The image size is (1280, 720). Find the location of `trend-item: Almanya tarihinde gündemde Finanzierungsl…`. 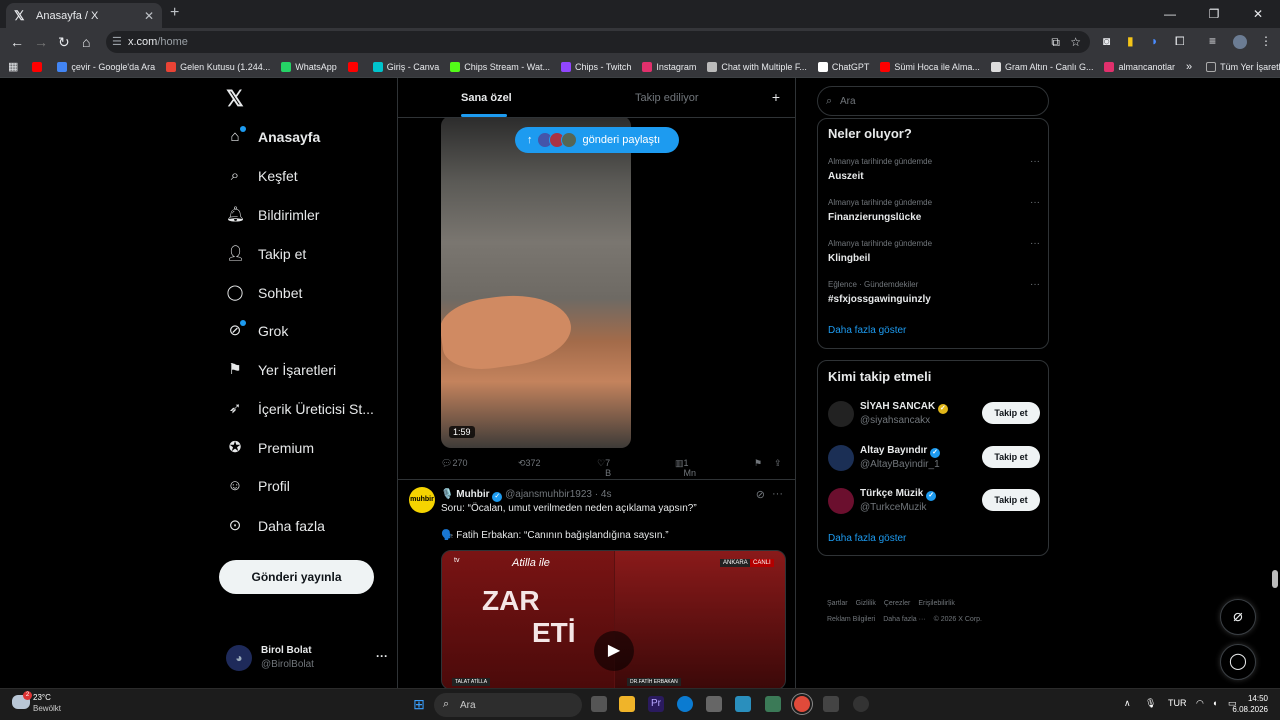

trend-item: Almanya tarihinde gündemde Finanzierungsl… is located at coordinates (934, 210).